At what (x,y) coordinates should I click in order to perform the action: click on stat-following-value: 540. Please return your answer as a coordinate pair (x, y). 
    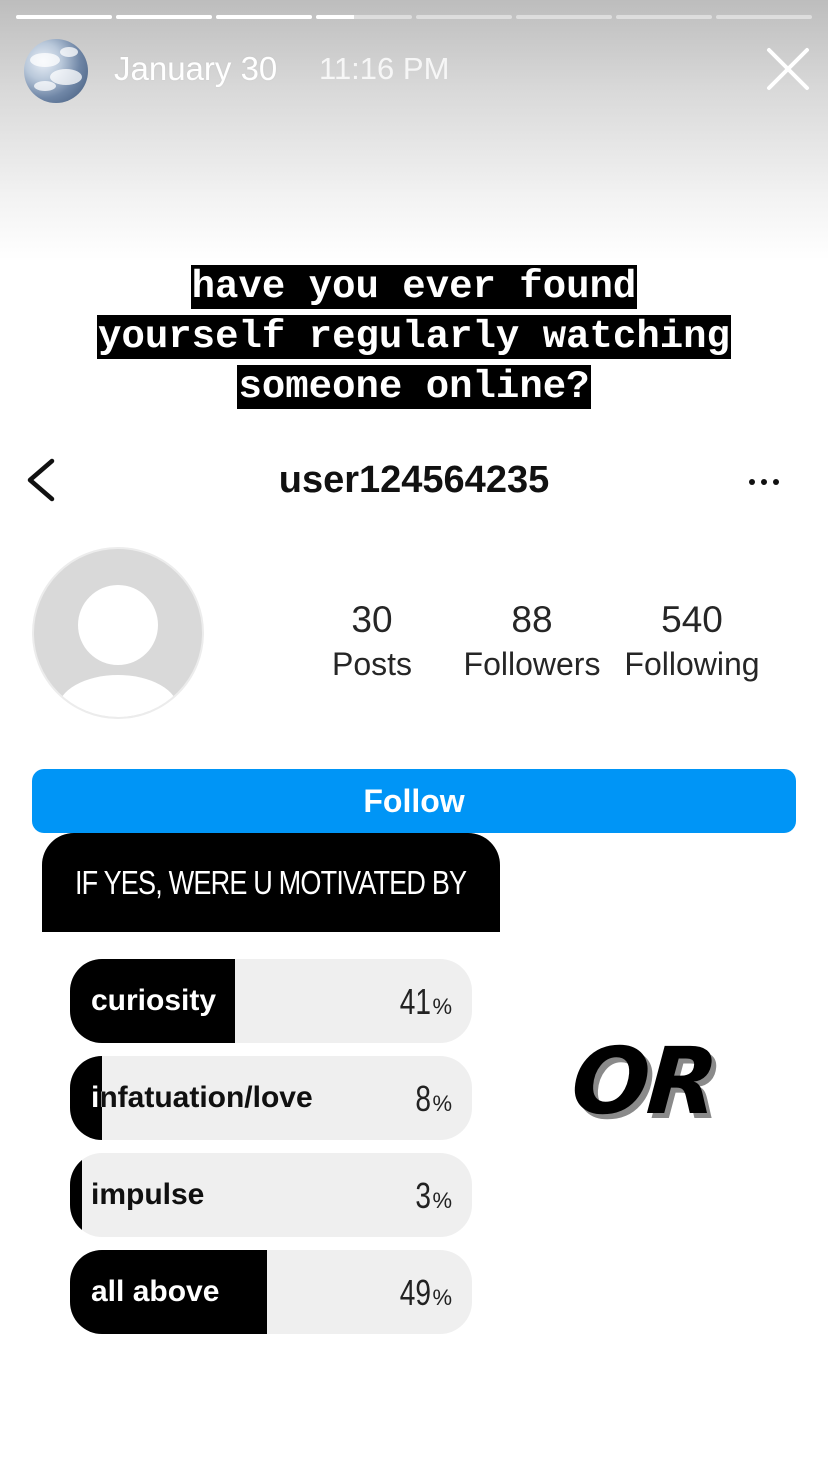
    Looking at the image, I should click on (692, 619).